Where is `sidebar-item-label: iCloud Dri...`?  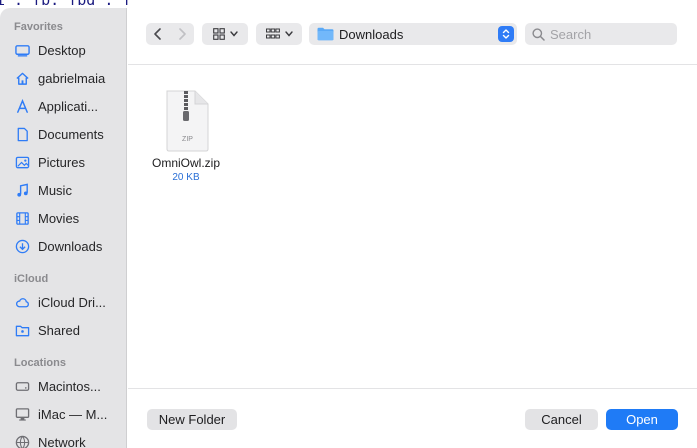 sidebar-item-label: iCloud Dri... is located at coordinates (72, 302).